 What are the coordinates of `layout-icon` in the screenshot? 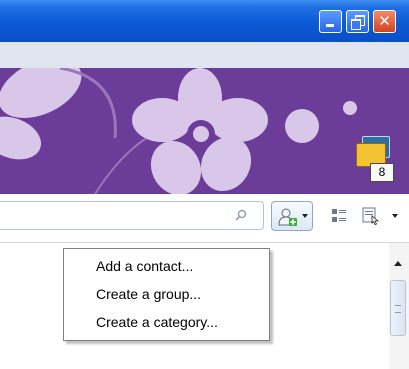 It's located at (371, 216).